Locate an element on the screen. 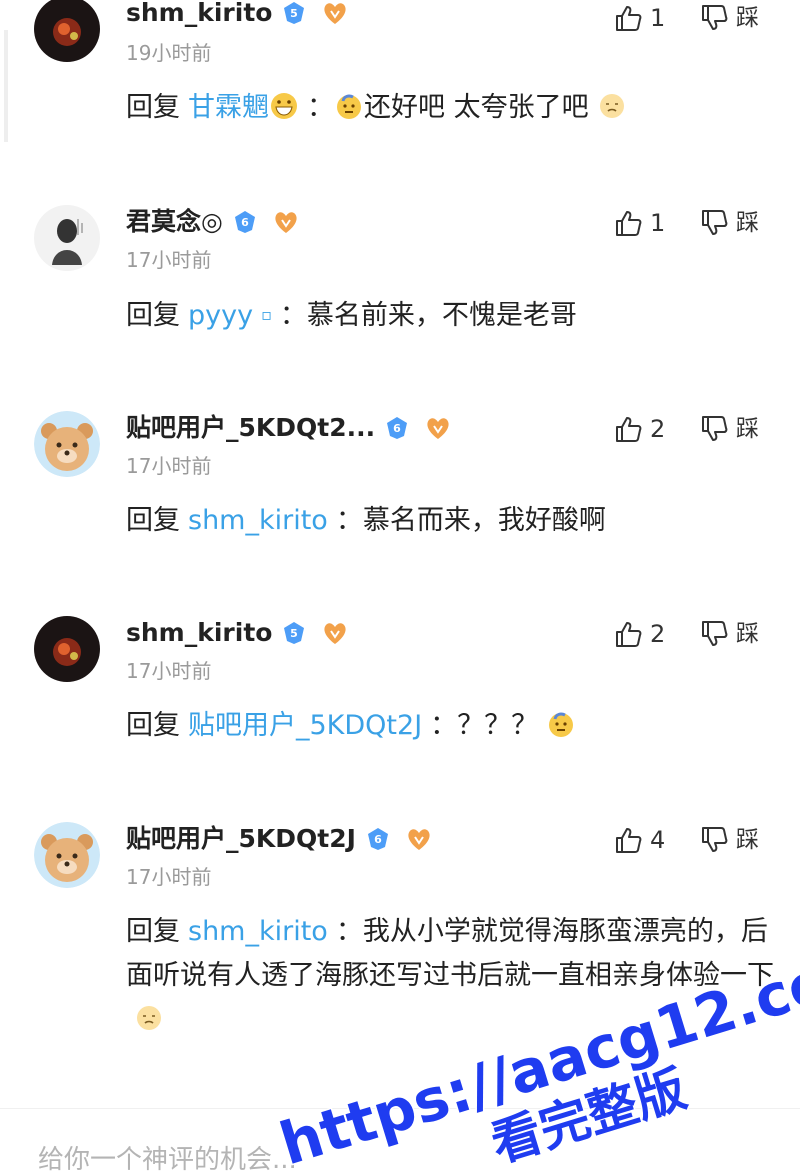 The image size is (800, 1176). username: 贴吧用户_5KDQt2J 6 is located at coordinates (280, 839).